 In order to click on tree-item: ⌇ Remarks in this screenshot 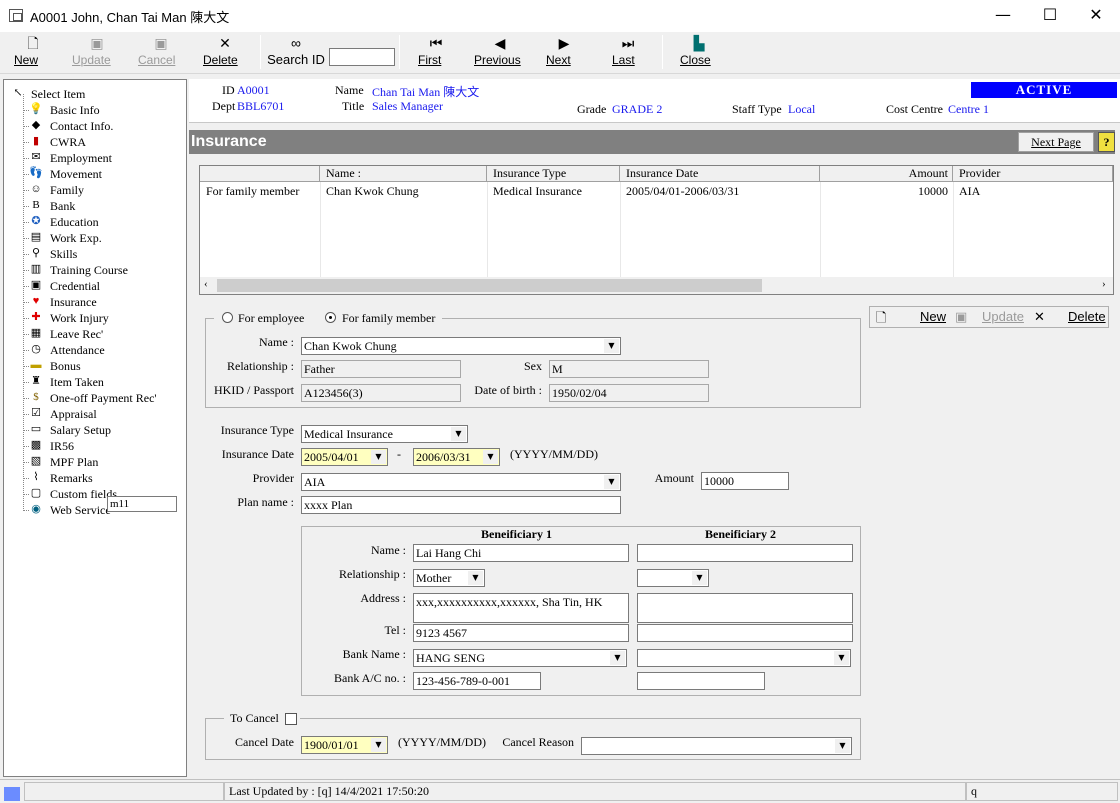, I will do `click(94, 478)`.